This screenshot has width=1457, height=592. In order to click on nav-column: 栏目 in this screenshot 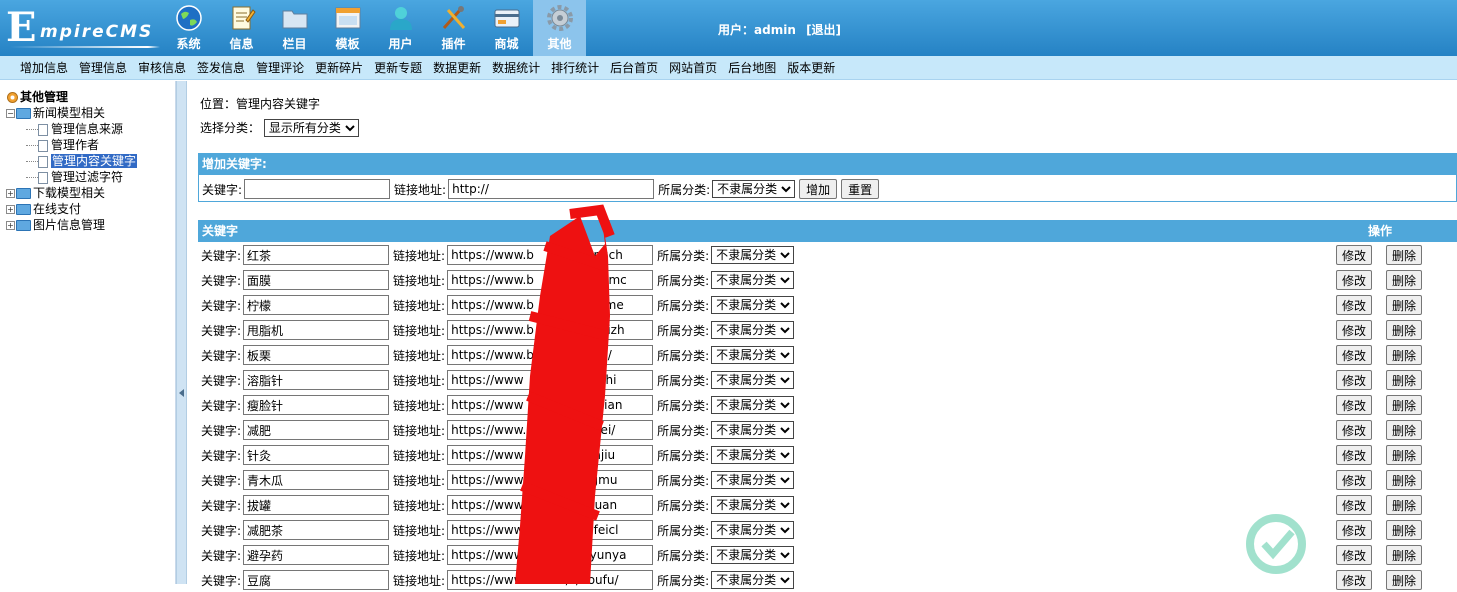, I will do `click(294, 28)`.